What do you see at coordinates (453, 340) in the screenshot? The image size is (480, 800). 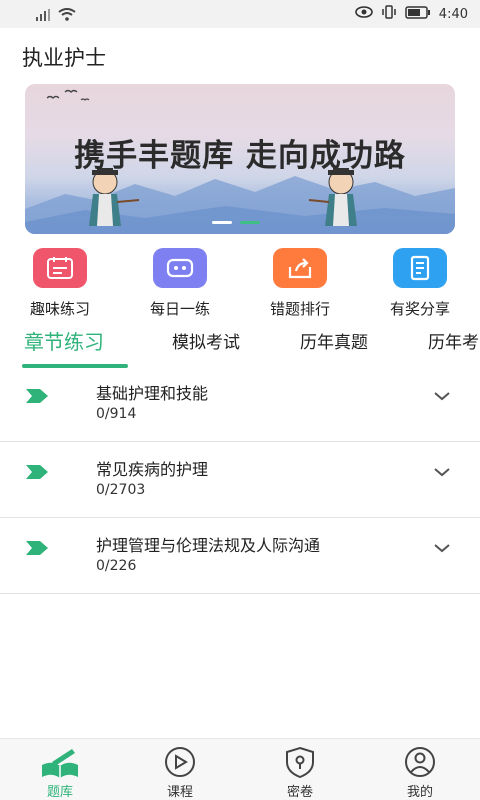 I see `tab-past-exams: 历年考` at bounding box center [453, 340].